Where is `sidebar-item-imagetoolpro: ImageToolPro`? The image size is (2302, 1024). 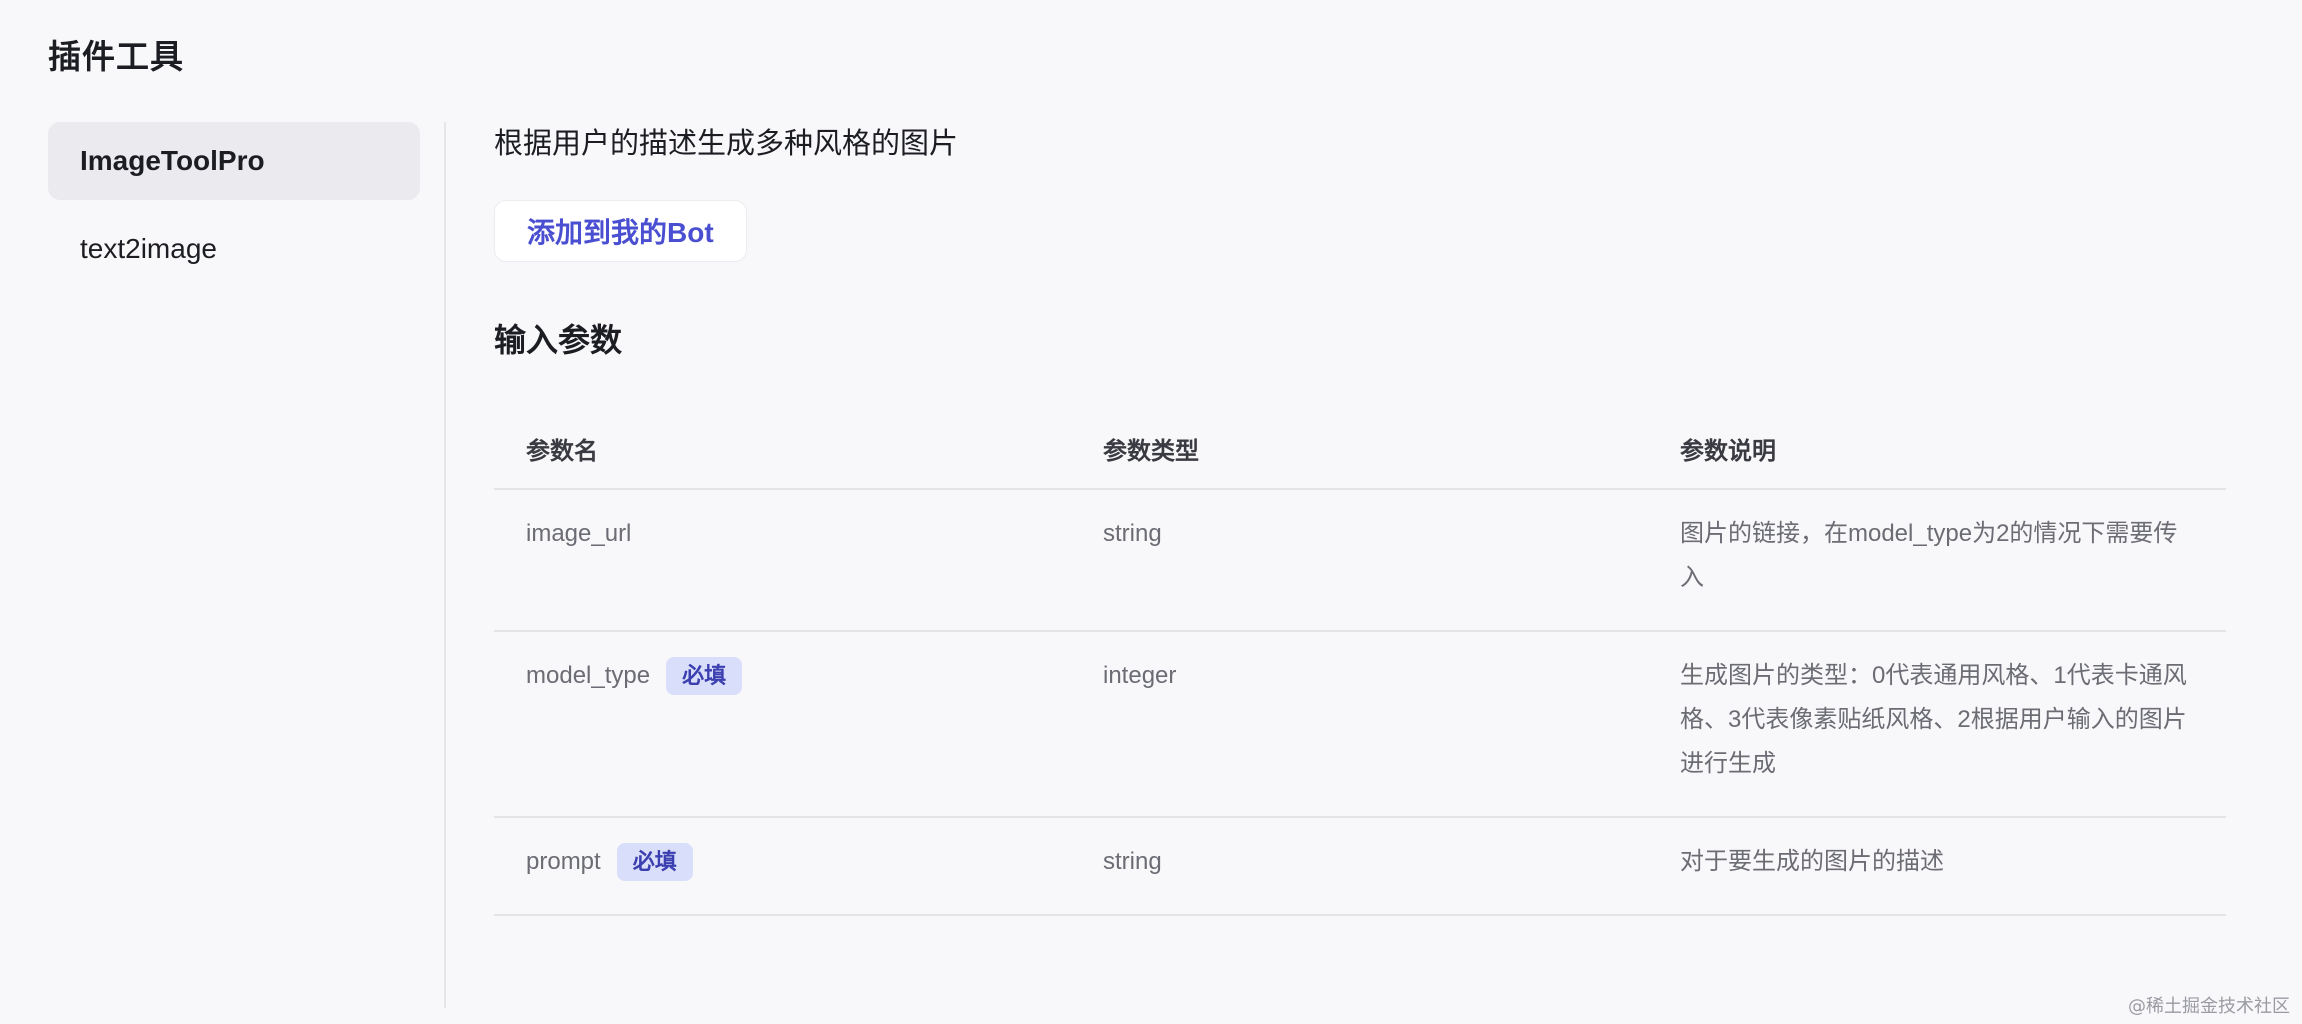
sidebar-item-imagetoolpro: ImageToolPro is located at coordinates (234, 161).